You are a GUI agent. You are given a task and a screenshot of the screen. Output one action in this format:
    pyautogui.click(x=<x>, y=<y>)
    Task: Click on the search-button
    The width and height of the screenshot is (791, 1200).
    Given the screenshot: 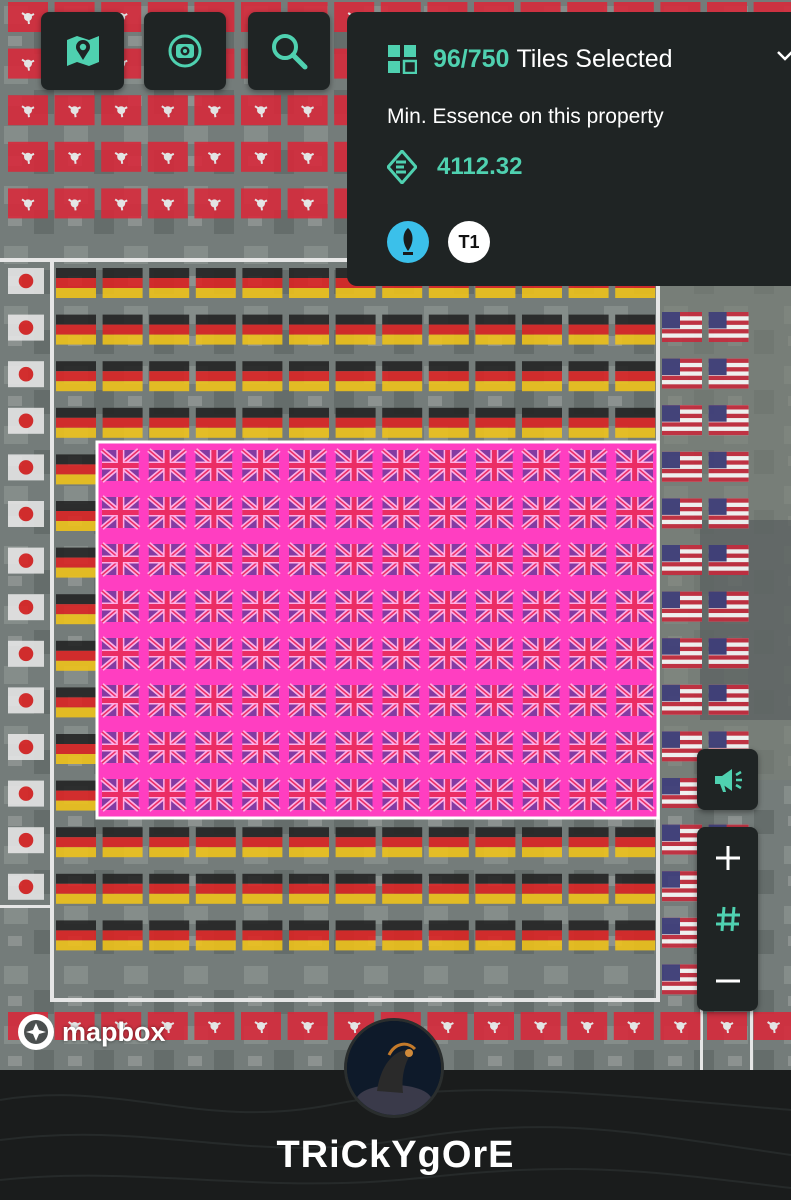 What is the action you would take?
    pyautogui.click(x=289, y=51)
    